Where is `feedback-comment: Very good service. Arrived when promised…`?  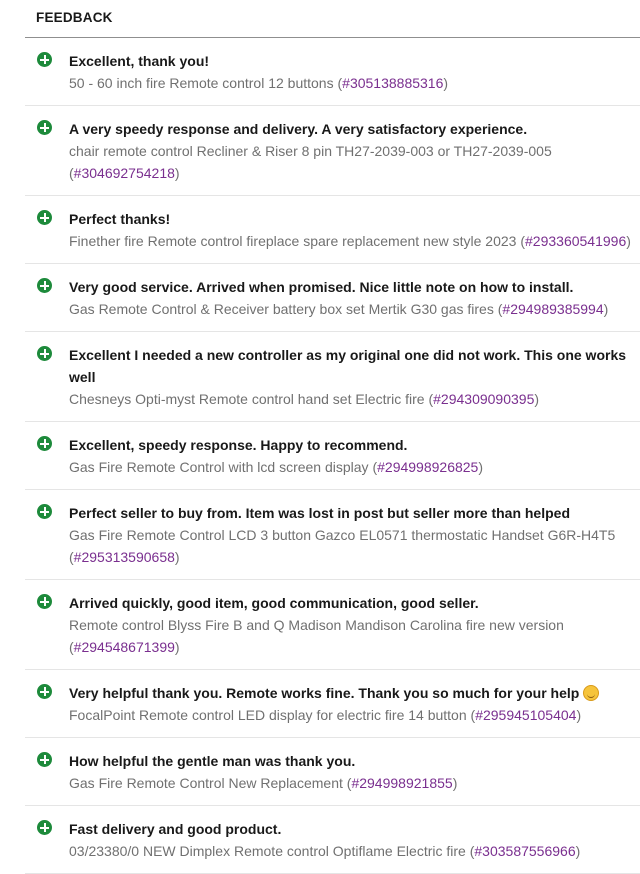 feedback-comment: Very good service. Arrived when promised… is located at coordinates (321, 287).